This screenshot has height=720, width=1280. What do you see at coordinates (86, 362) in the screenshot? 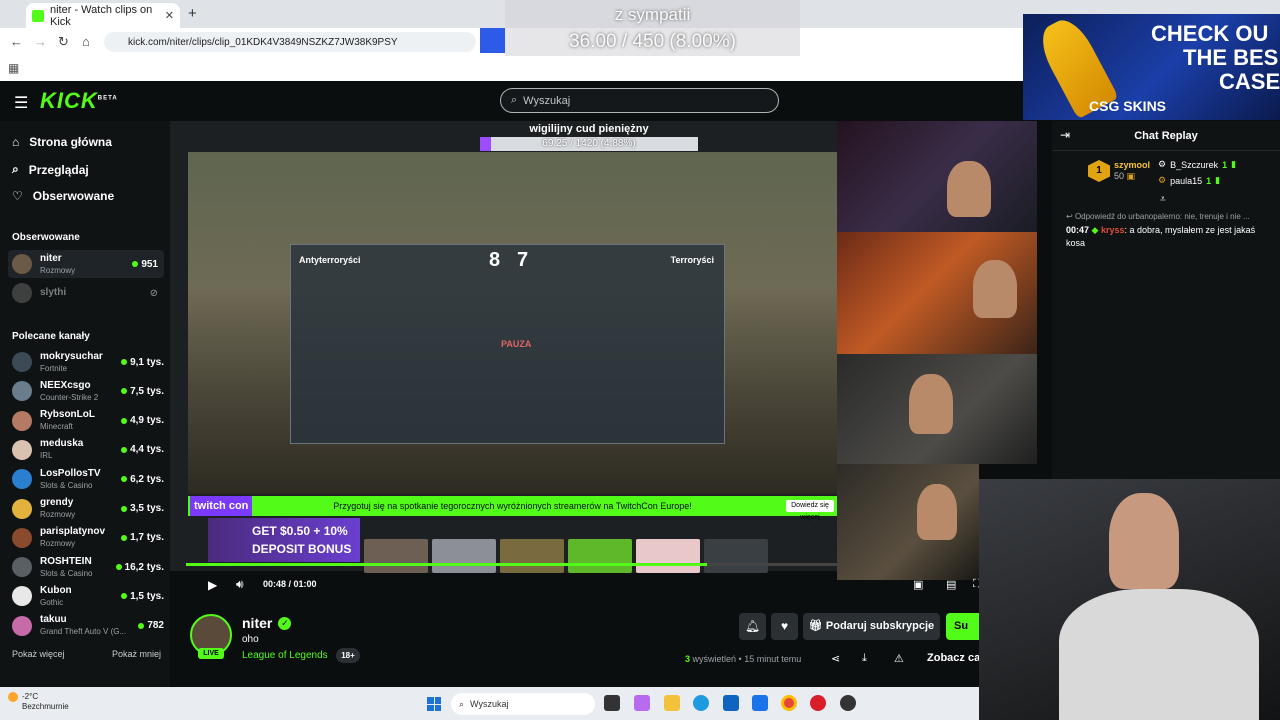
I see `sidebar-channel: mokrysuchar Fortnite 9,1 tys.` at bounding box center [86, 362].